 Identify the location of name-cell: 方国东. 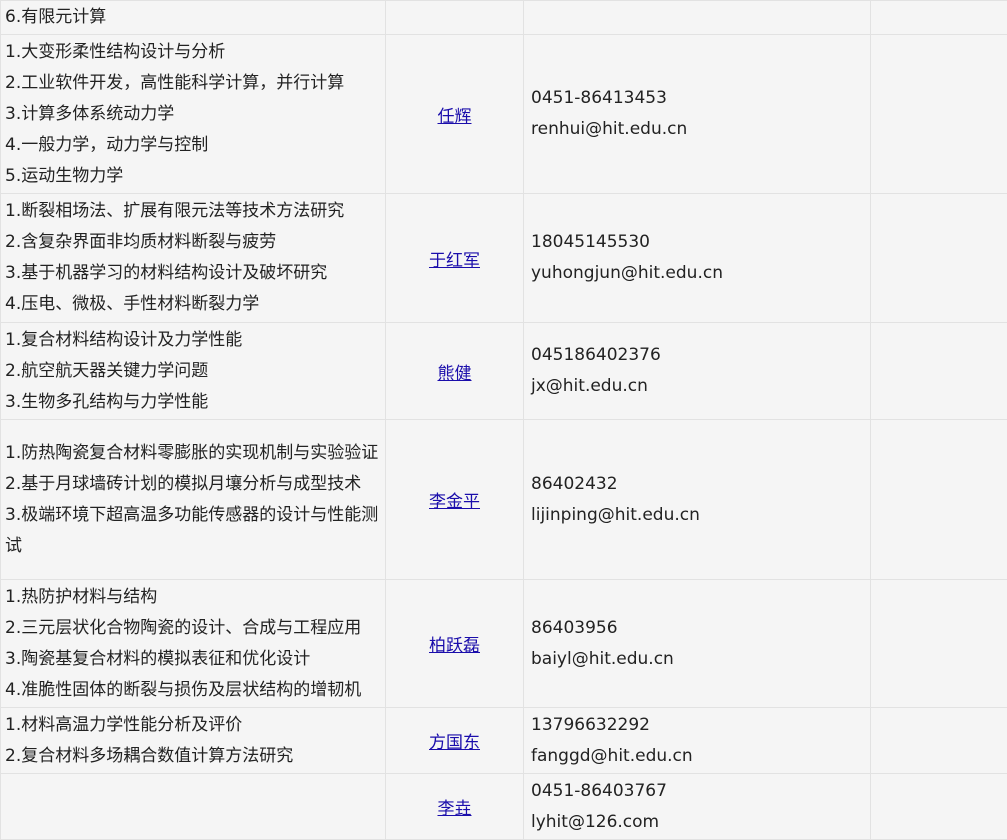
(455, 741).